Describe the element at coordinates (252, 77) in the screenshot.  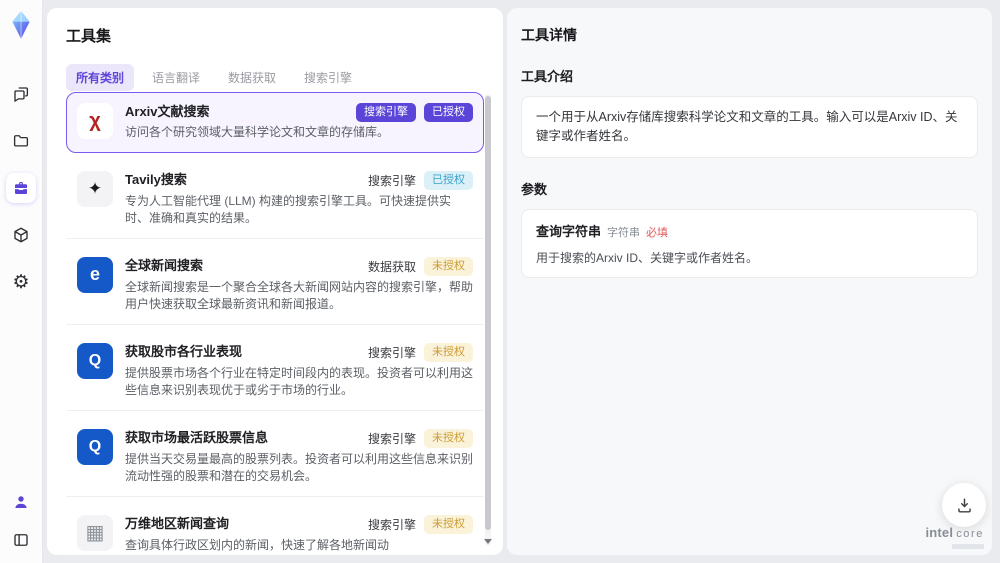
I see `category-tab: 数据获取` at that location.